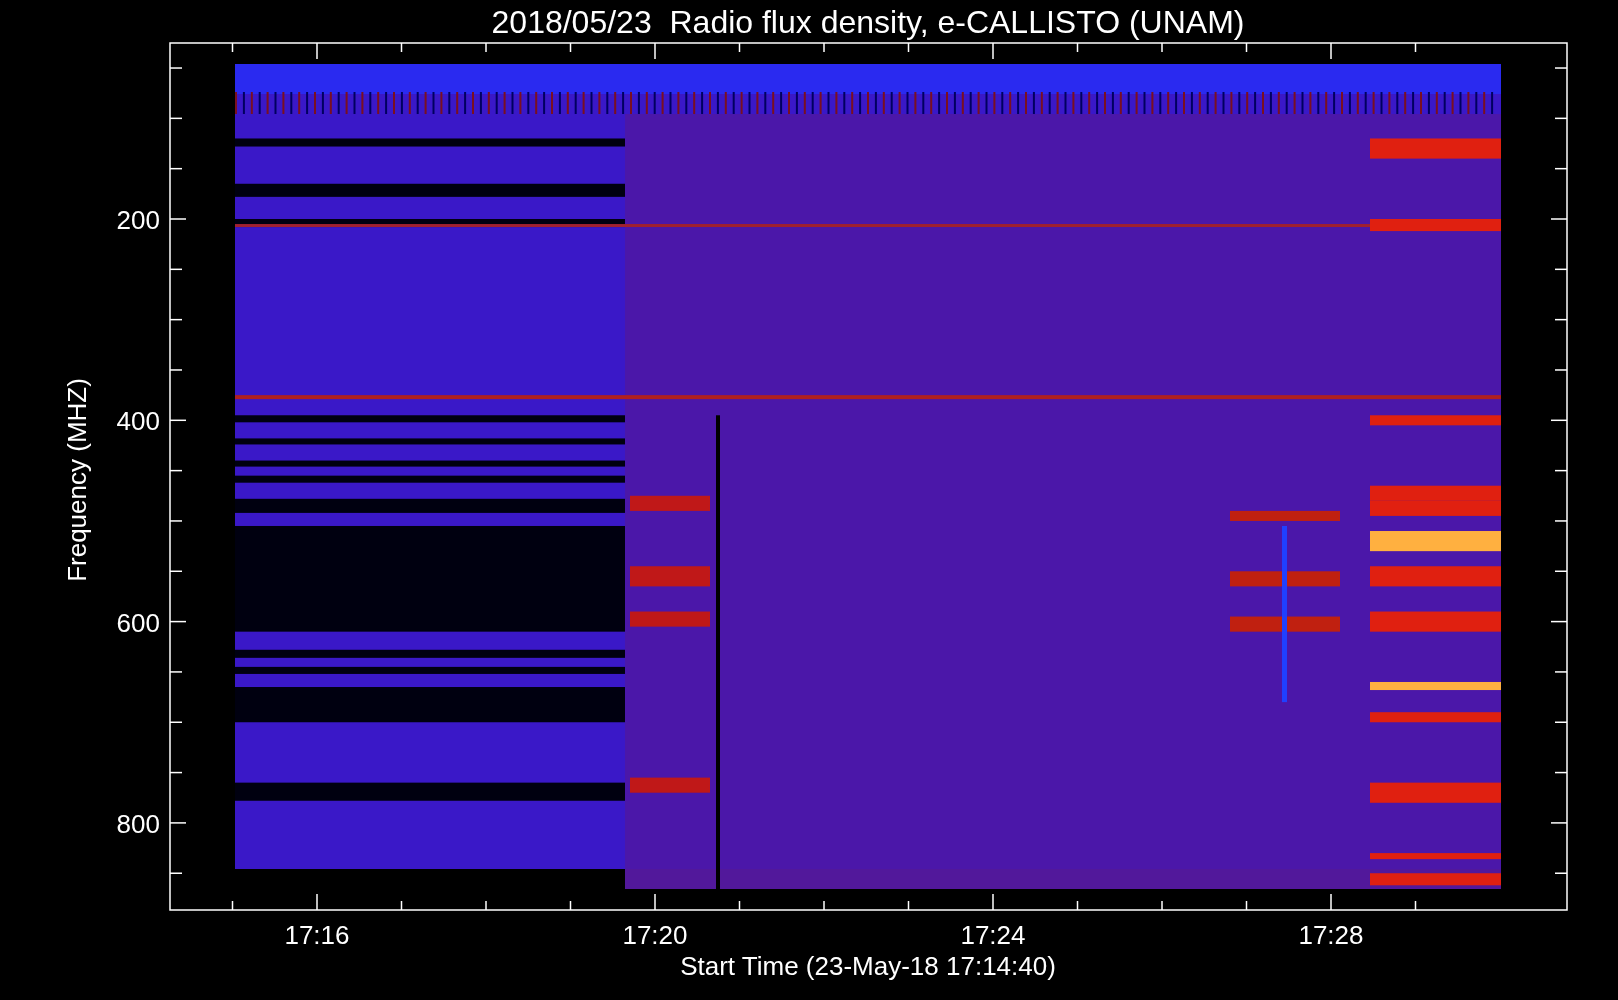  Describe the element at coordinates (138, 421) in the screenshot. I see `y-tick-label: 400` at that location.